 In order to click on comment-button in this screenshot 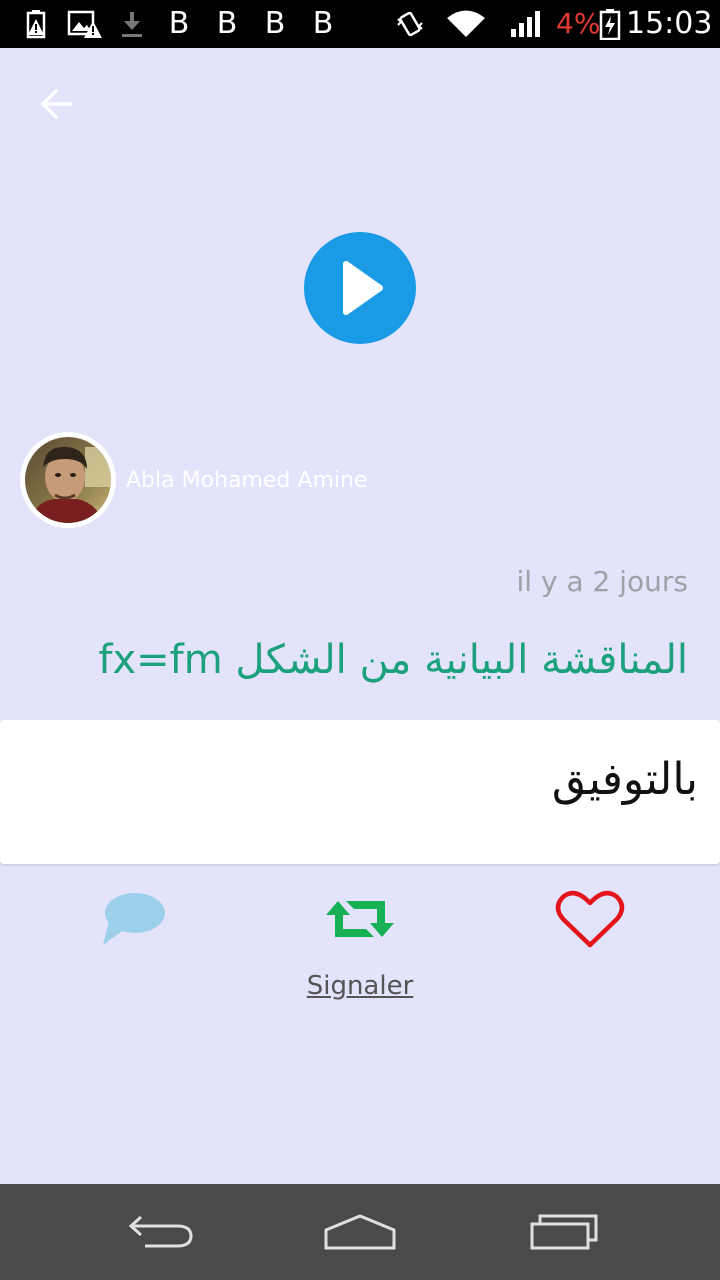, I will do `click(132, 919)`.